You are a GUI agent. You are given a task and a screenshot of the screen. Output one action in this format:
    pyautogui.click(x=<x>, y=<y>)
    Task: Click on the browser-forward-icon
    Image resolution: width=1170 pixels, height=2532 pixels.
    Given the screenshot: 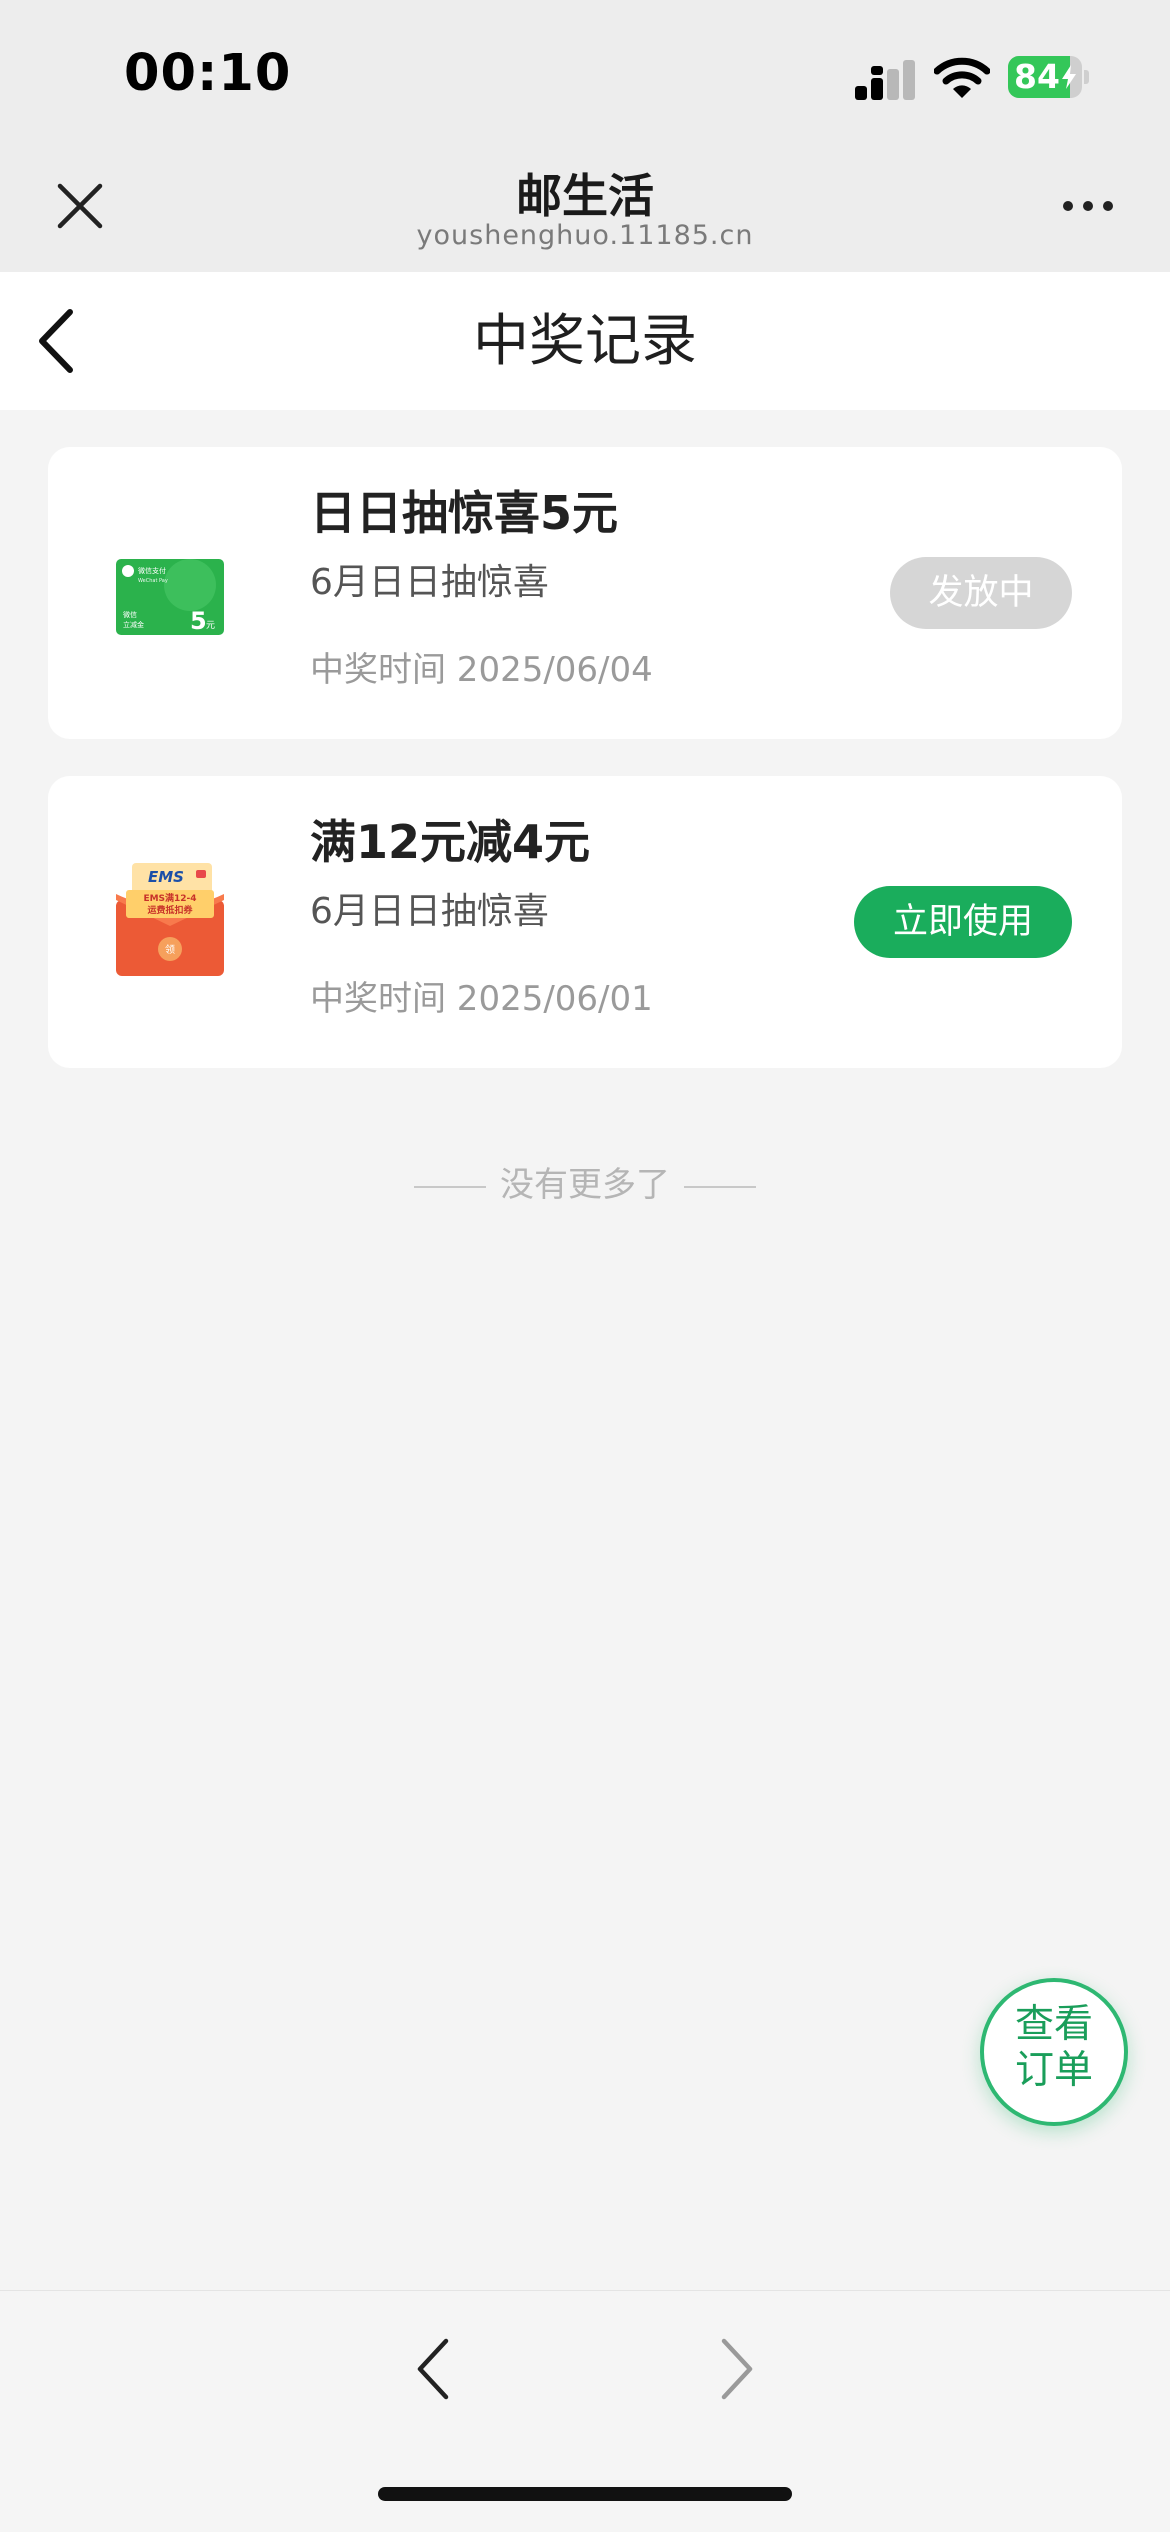 What is the action you would take?
    pyautogui.click(x=738, y=2369)
    